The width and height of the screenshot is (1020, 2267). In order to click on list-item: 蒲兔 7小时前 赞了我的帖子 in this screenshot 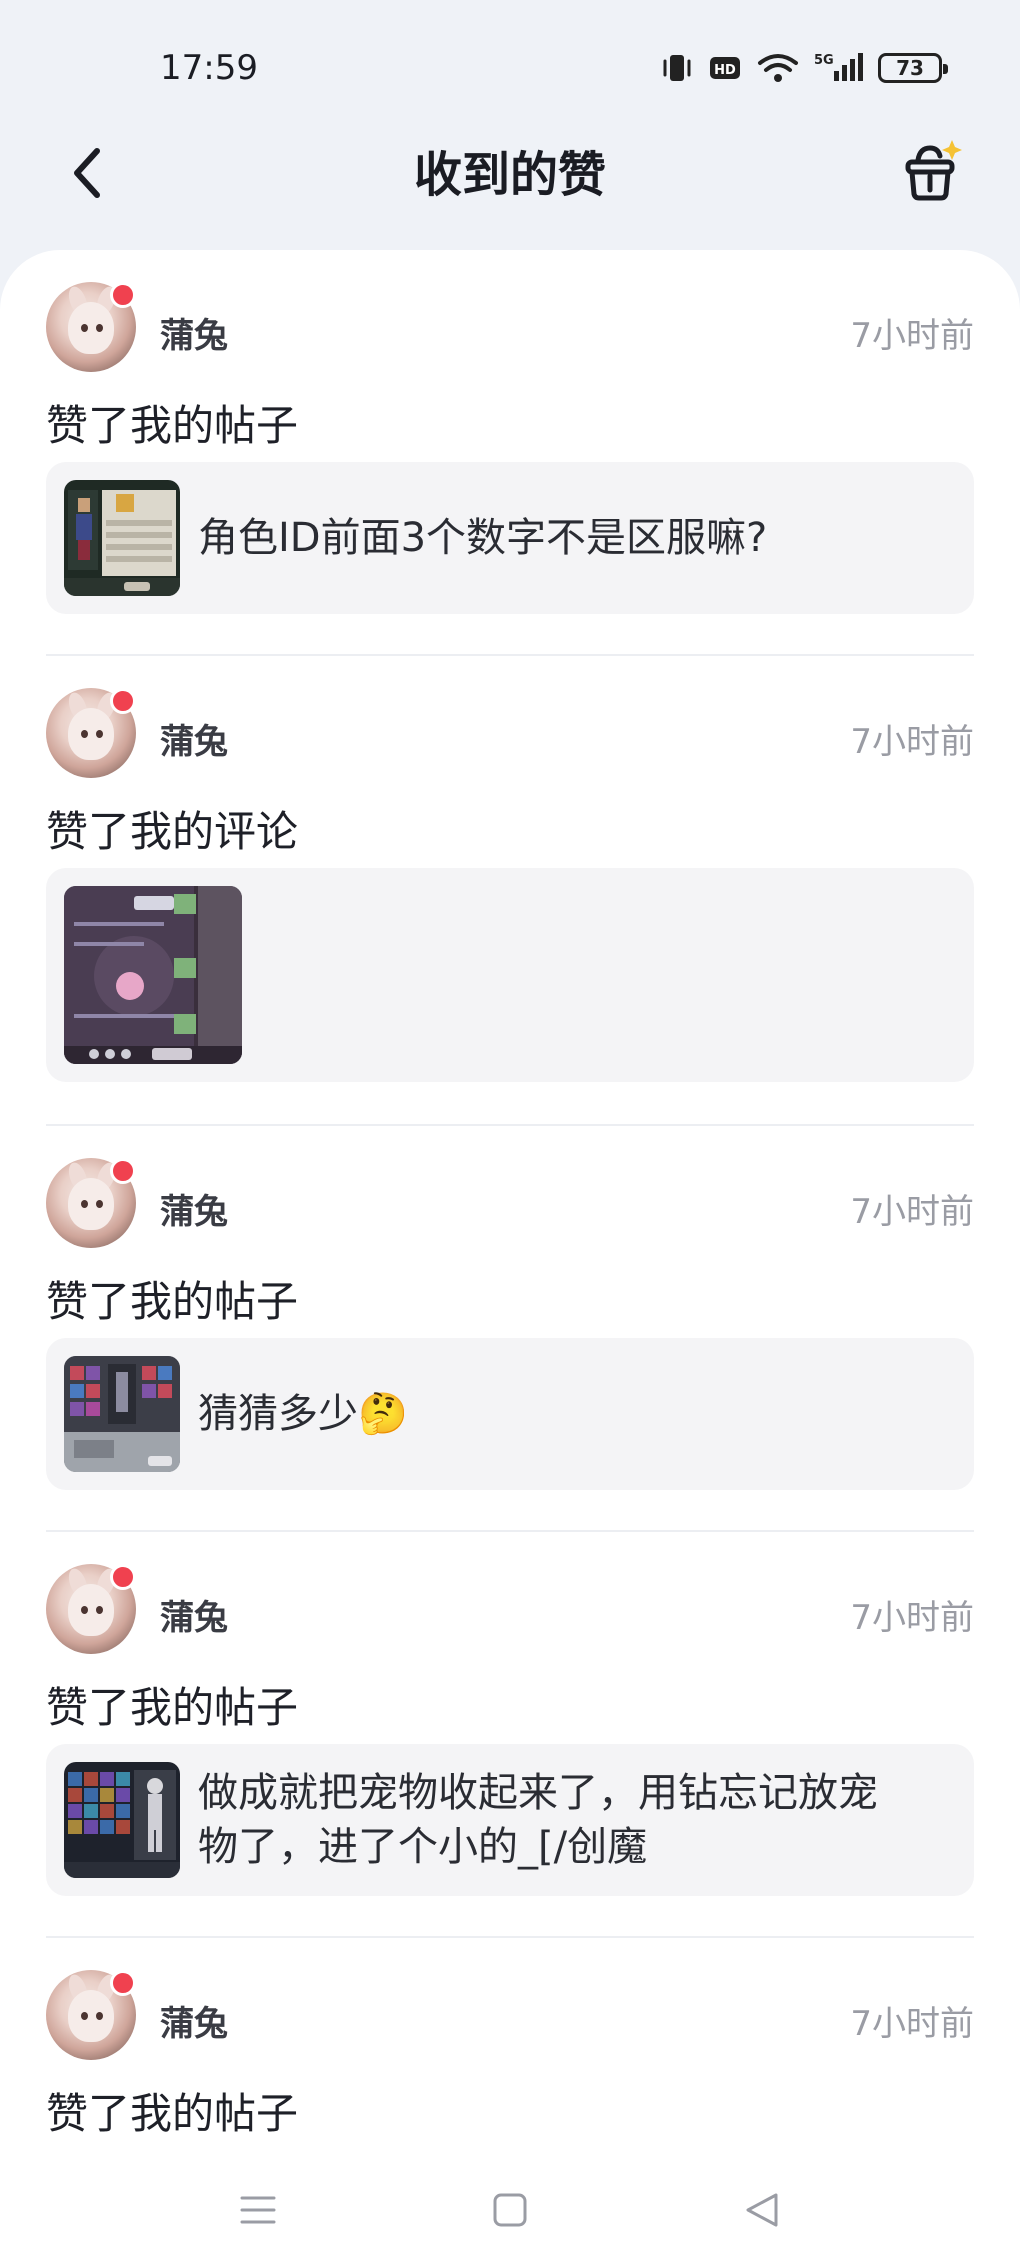, I will do `click(510, 2044)`.